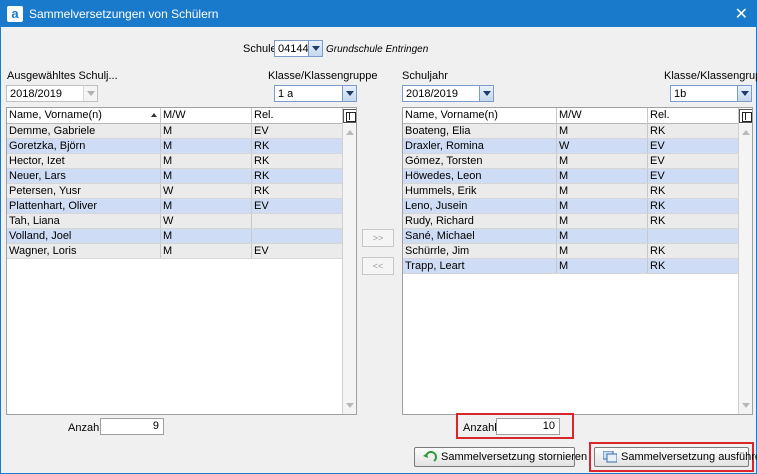 This screenshot has width=757, height=474. Describe the element at coordinates (571, 206) in the screenshot. I see `table-row: Leno, Jusein M RK` at that location.